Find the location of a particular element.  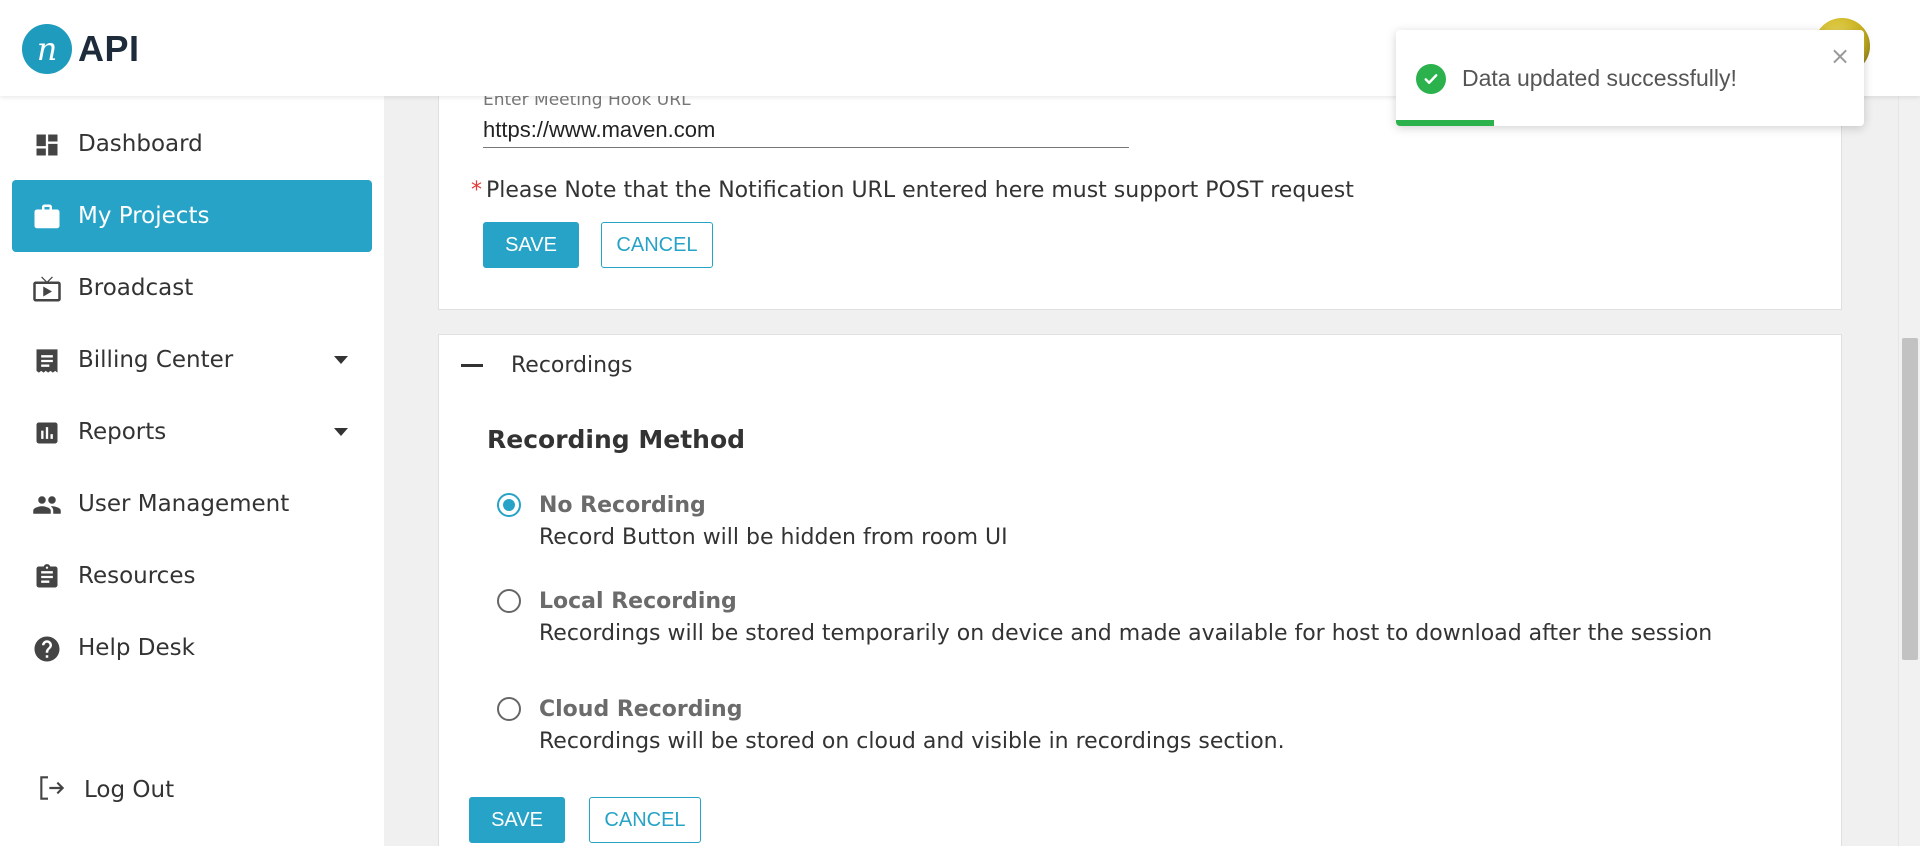

logout-button: Log Out is located at coordinates (105, 790).